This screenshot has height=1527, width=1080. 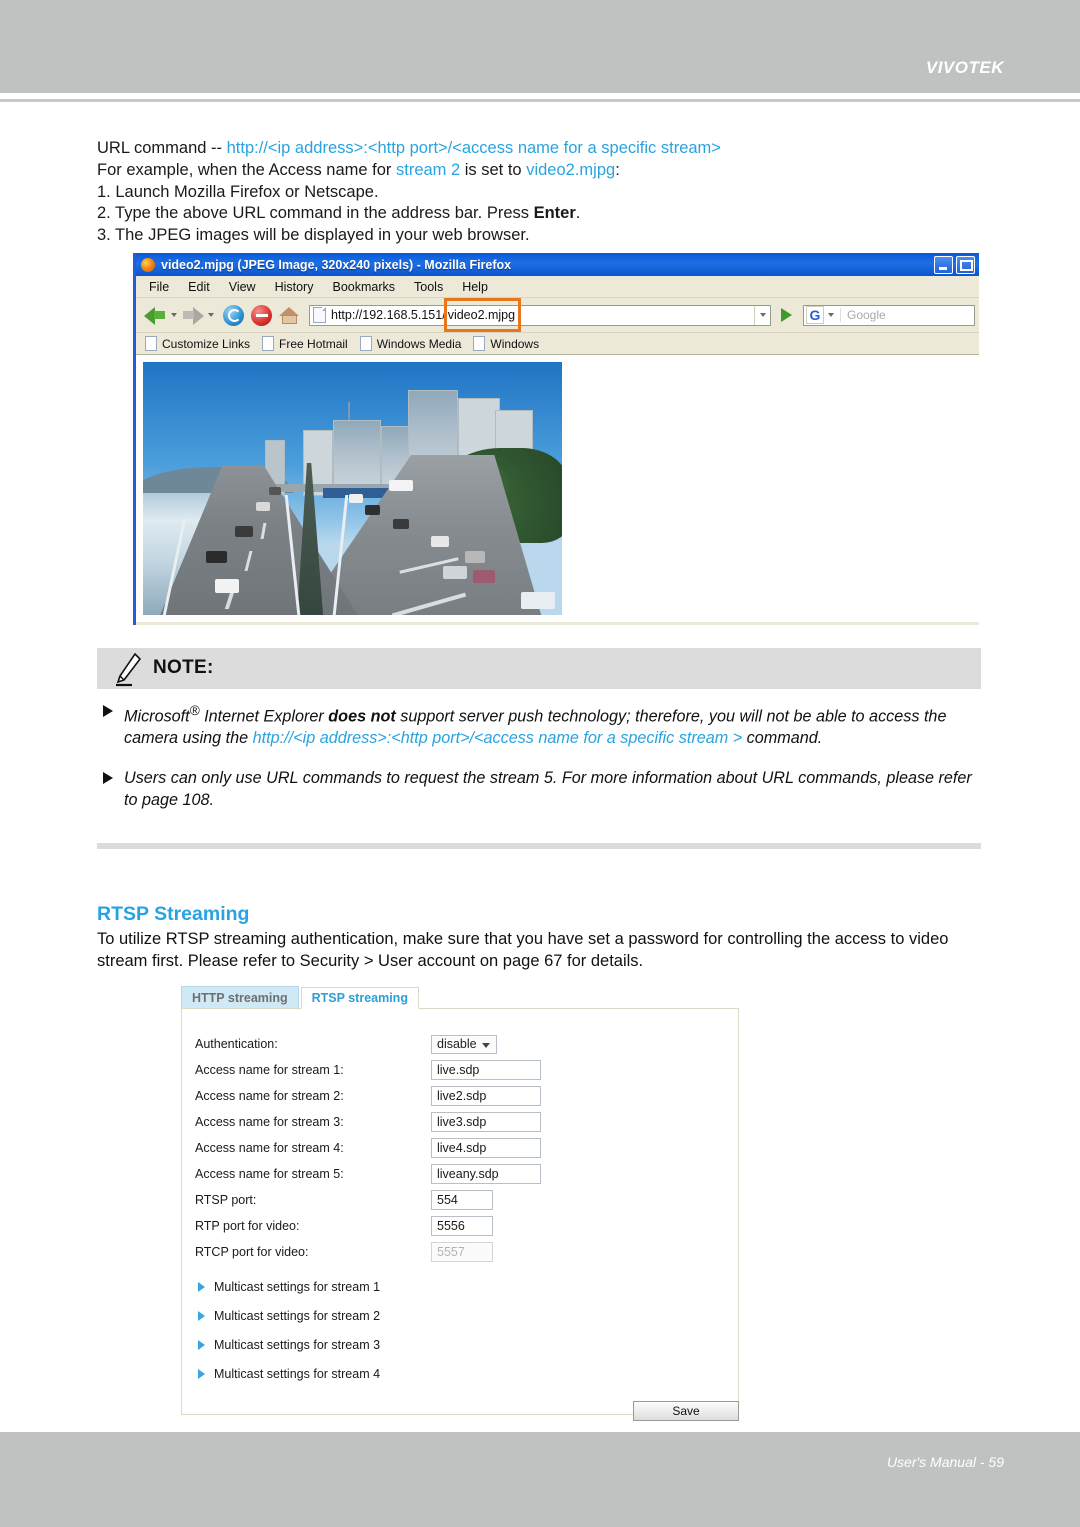 I want to click on bookmark-windows-media: Windows Media, so click(x=410, y=343).